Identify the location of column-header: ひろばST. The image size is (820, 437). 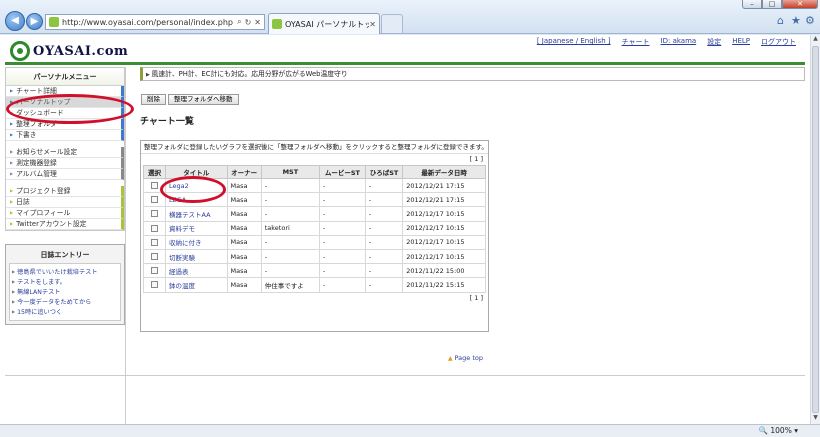
(384, 172).